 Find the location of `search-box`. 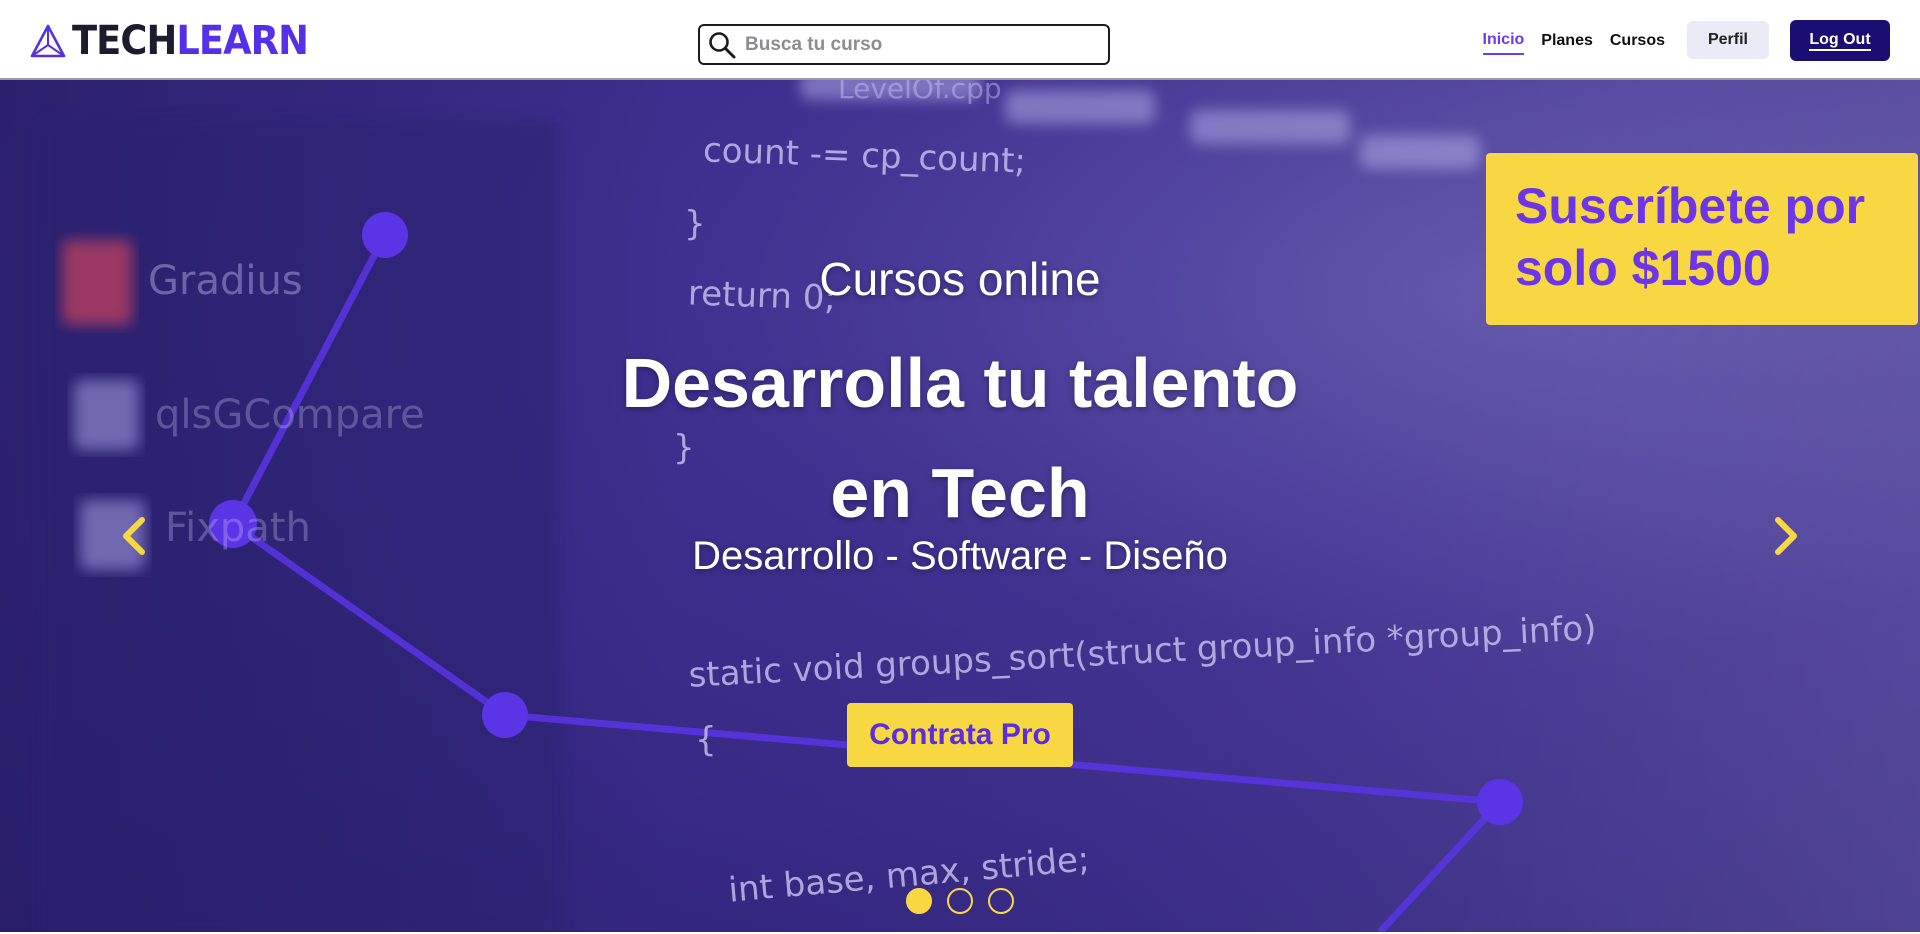

search-box is located at coordinates (904, 44).